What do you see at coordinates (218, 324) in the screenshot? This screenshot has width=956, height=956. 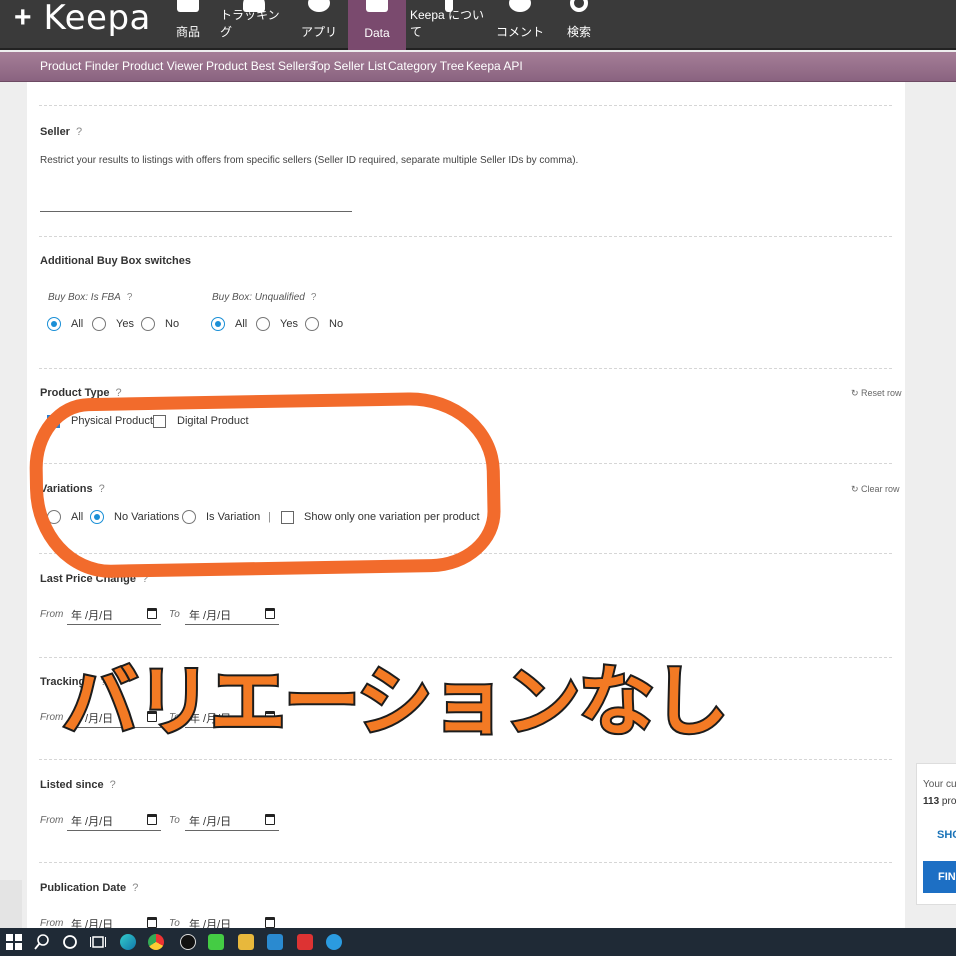 I see `buybox-unqualified-all-radio` at bounding box center [218, 324].